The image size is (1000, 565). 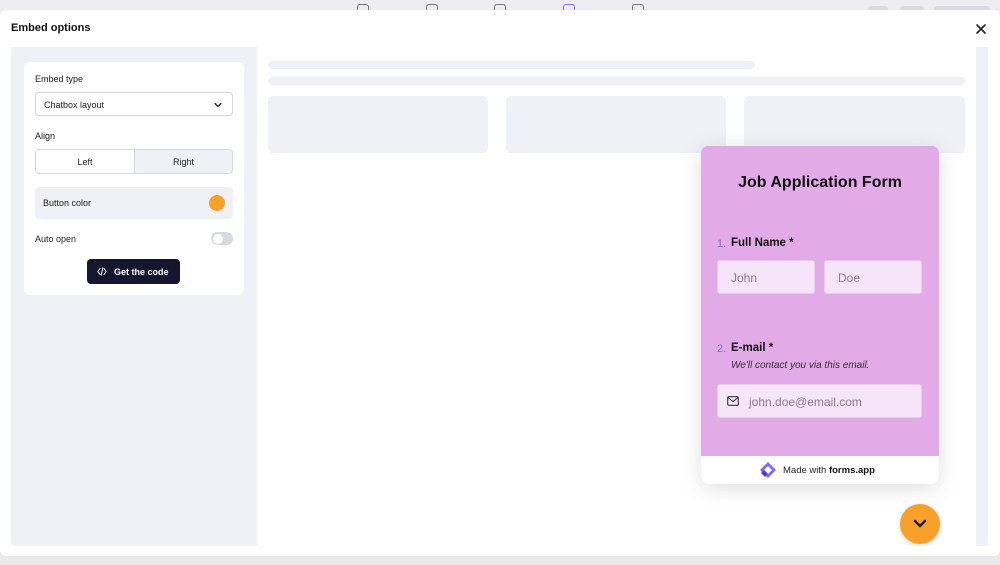 I want to click on embed-type-label: Embed type, so click(x=59, y=79).